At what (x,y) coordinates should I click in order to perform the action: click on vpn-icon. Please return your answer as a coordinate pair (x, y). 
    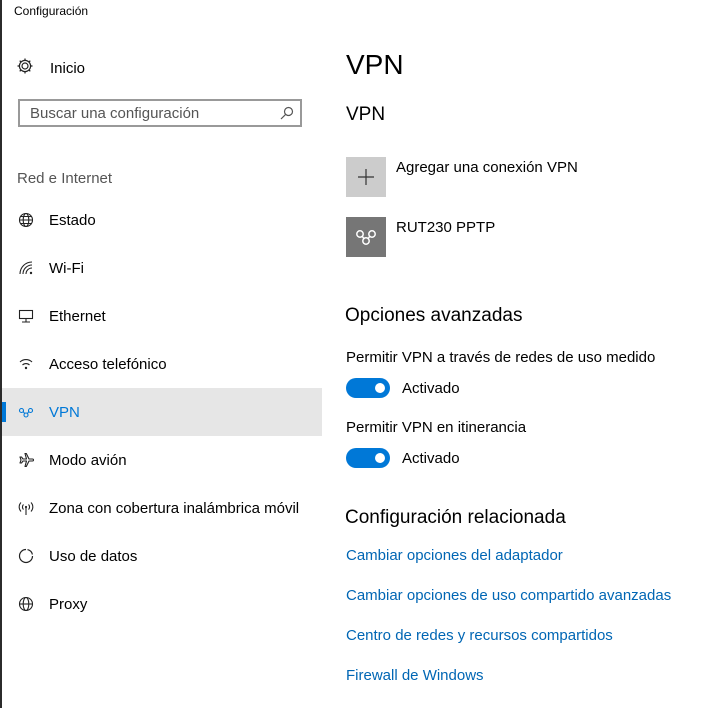
    Looking at the image, I should click on (26, 412).